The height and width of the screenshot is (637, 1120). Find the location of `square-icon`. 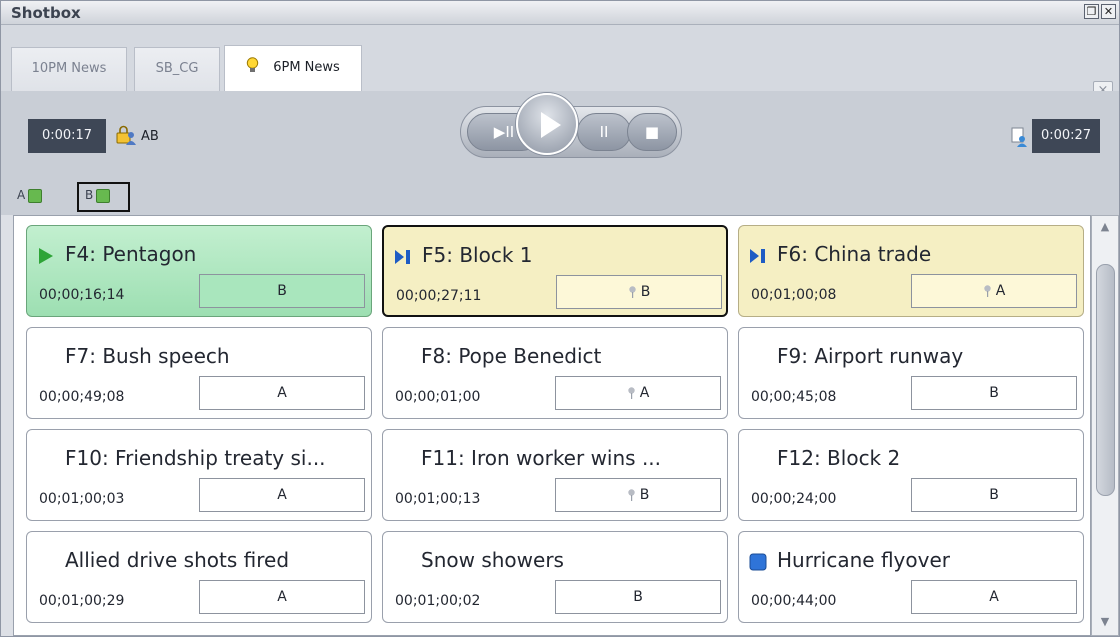

square-icon is located at coordinates (758, 562).